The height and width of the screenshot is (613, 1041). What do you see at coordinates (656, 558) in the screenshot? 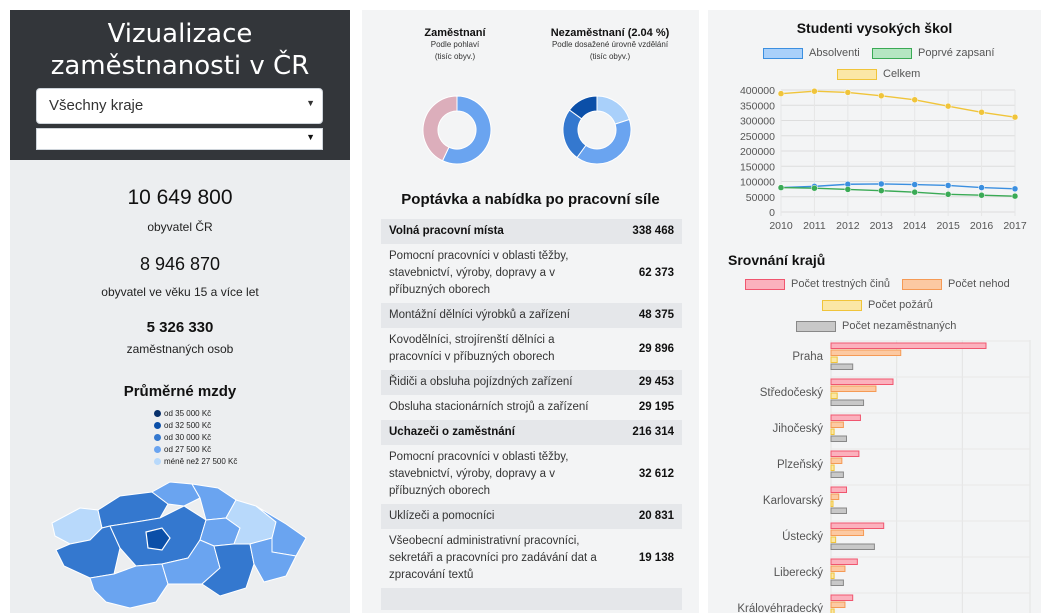
I see `table-row-value: 19 138` at bounding box center [656, 558].